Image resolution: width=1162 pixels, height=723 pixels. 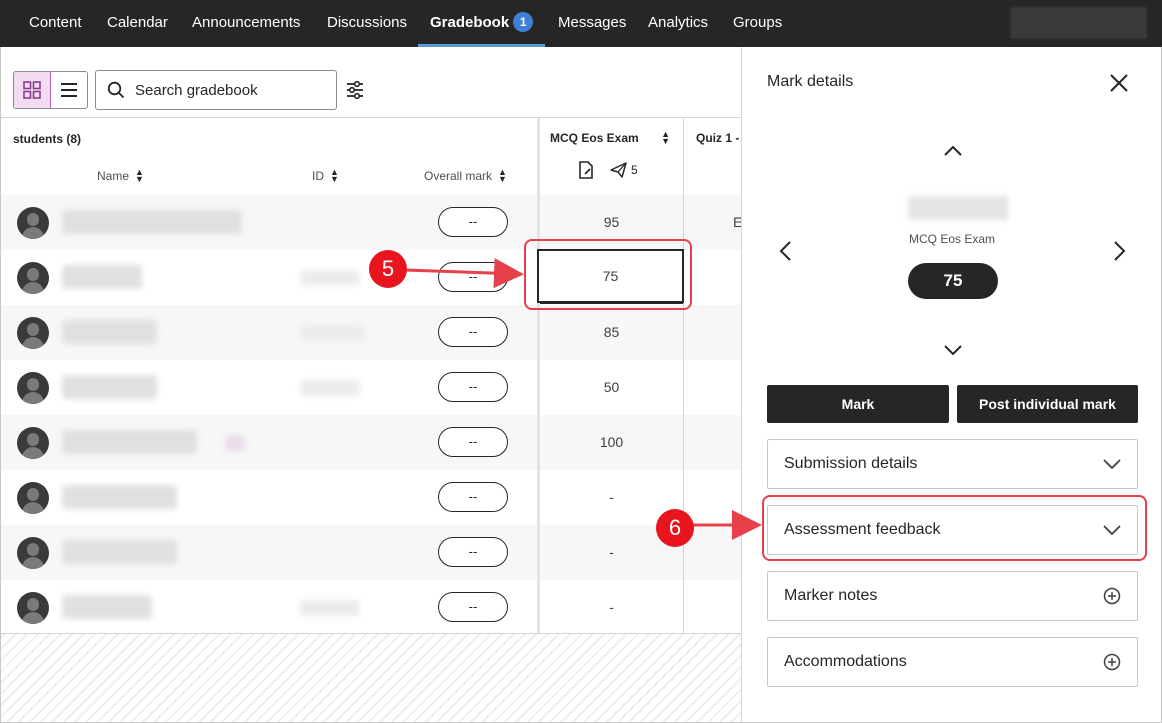 I want to click on callout-arrows, so click(x=583, y=399).